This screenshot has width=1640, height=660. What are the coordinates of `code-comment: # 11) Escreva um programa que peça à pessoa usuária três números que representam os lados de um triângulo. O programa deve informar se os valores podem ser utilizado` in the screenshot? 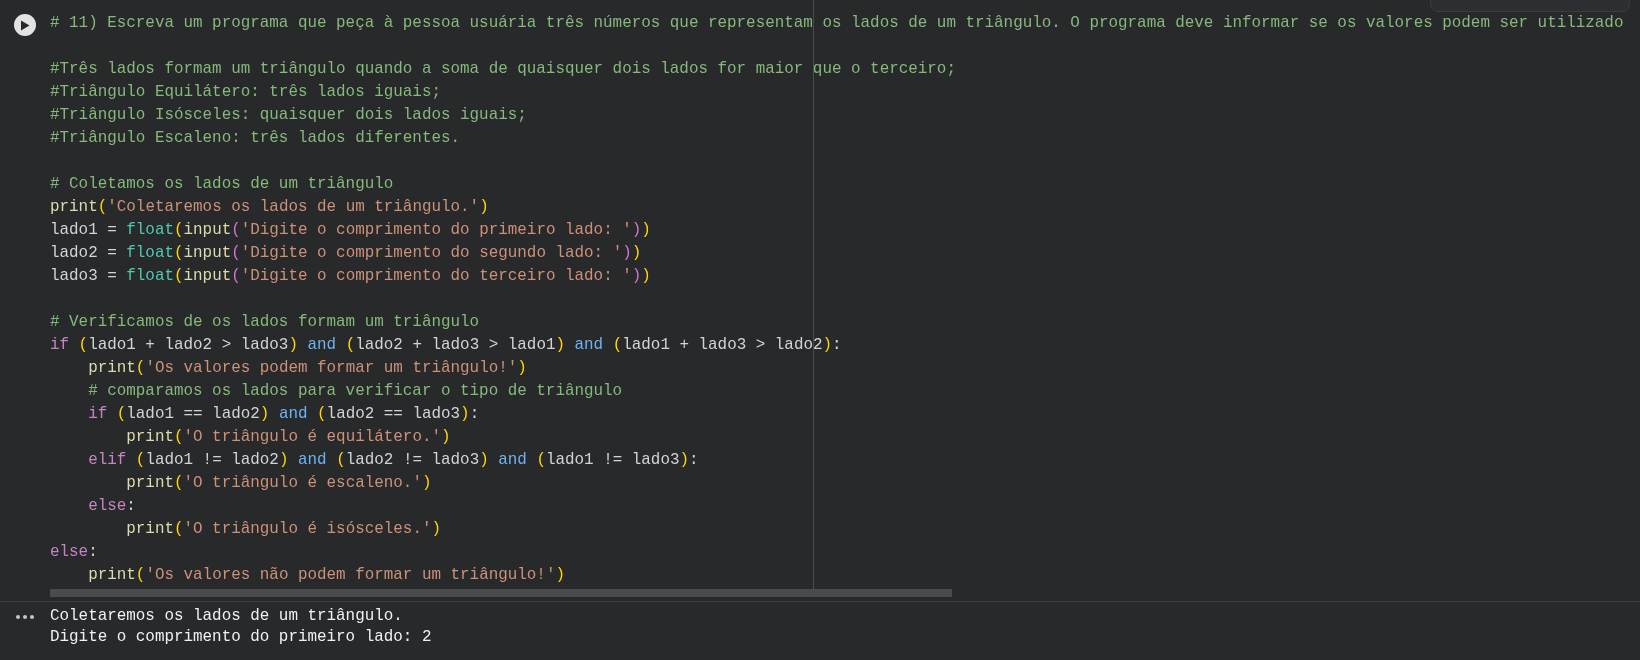 It's located at (837, 23).